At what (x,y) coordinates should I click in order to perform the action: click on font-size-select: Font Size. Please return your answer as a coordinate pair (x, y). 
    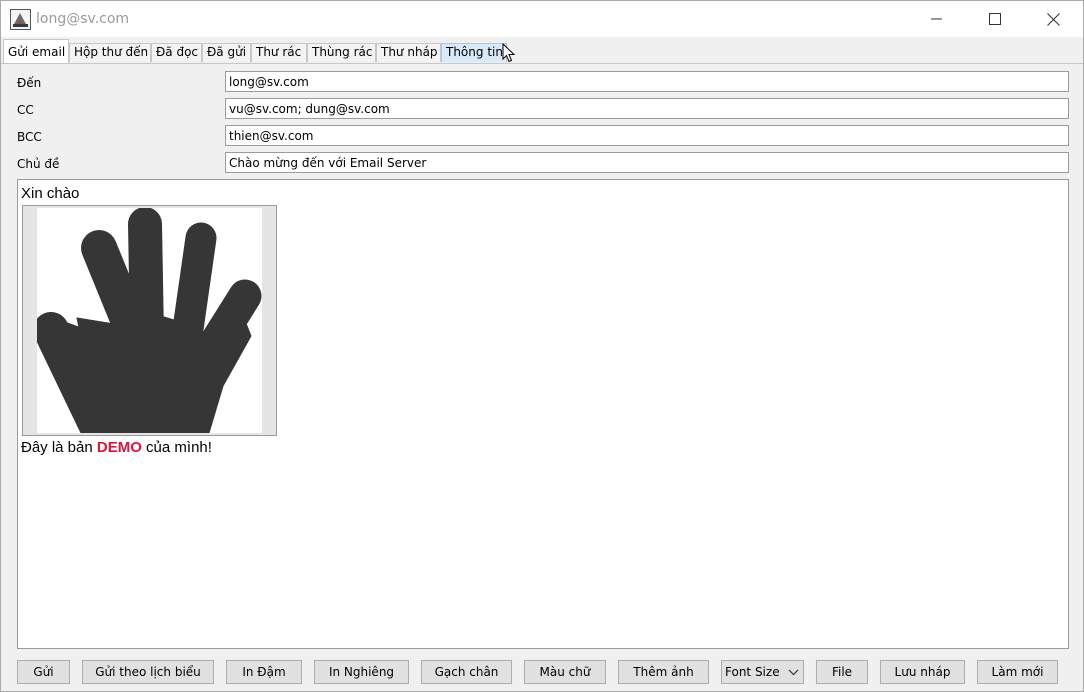
    Looking at the image, I should click on (762, 672).